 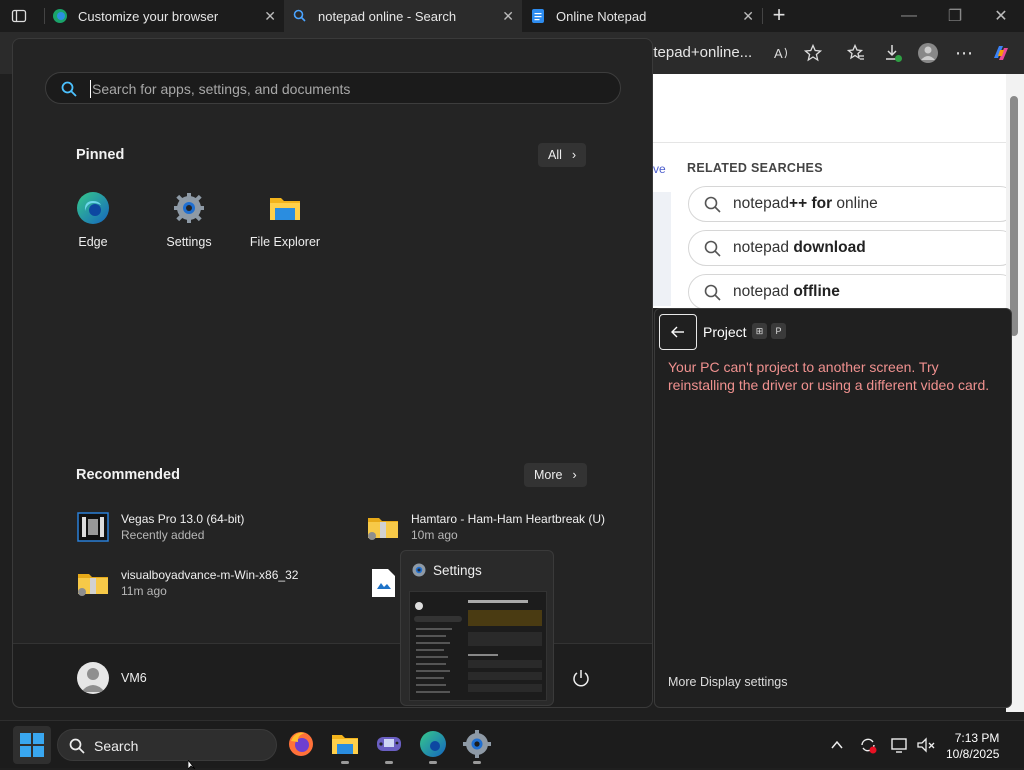 What do you see at coordinates (332, 675) in the screenshot?
I see `start-footer: VM6` at bounding box center [332, 675].